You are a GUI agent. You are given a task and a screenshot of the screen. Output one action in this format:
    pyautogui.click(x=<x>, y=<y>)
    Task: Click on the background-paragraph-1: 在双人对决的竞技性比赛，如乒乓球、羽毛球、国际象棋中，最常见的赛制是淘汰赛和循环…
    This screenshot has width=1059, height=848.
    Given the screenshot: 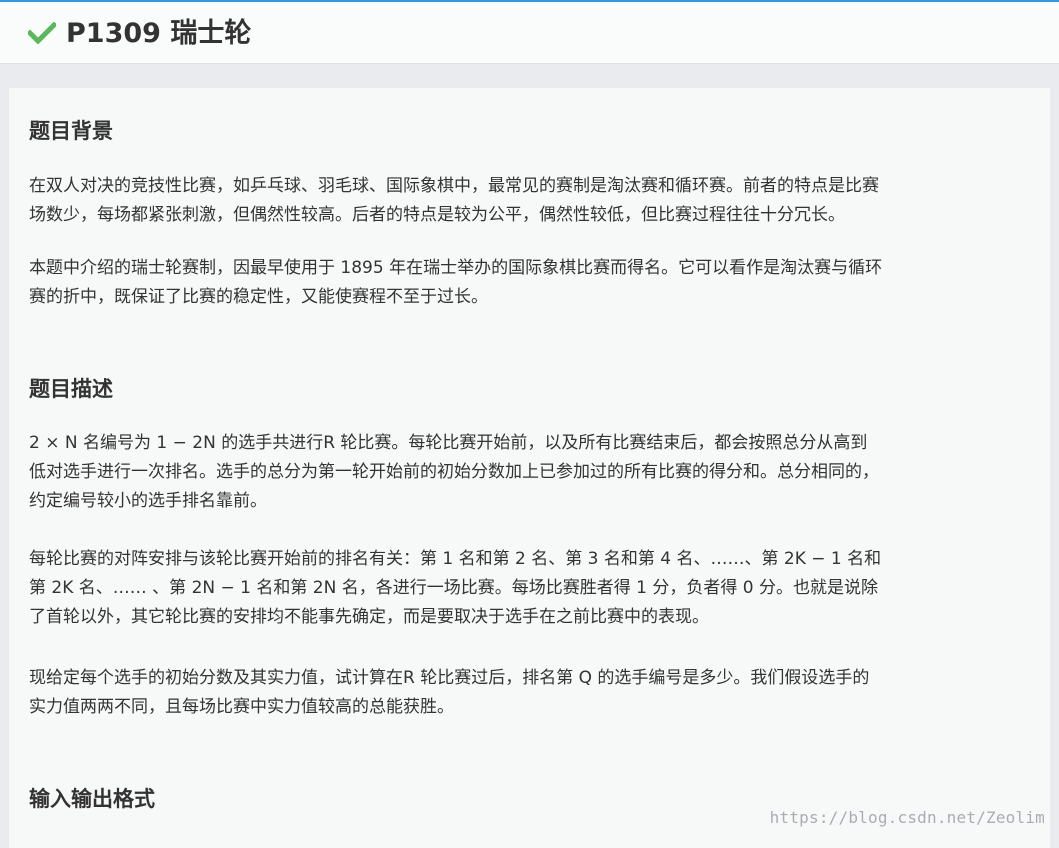 What is the action you would take?
    pyautogui.click(x=534, y=201)
    